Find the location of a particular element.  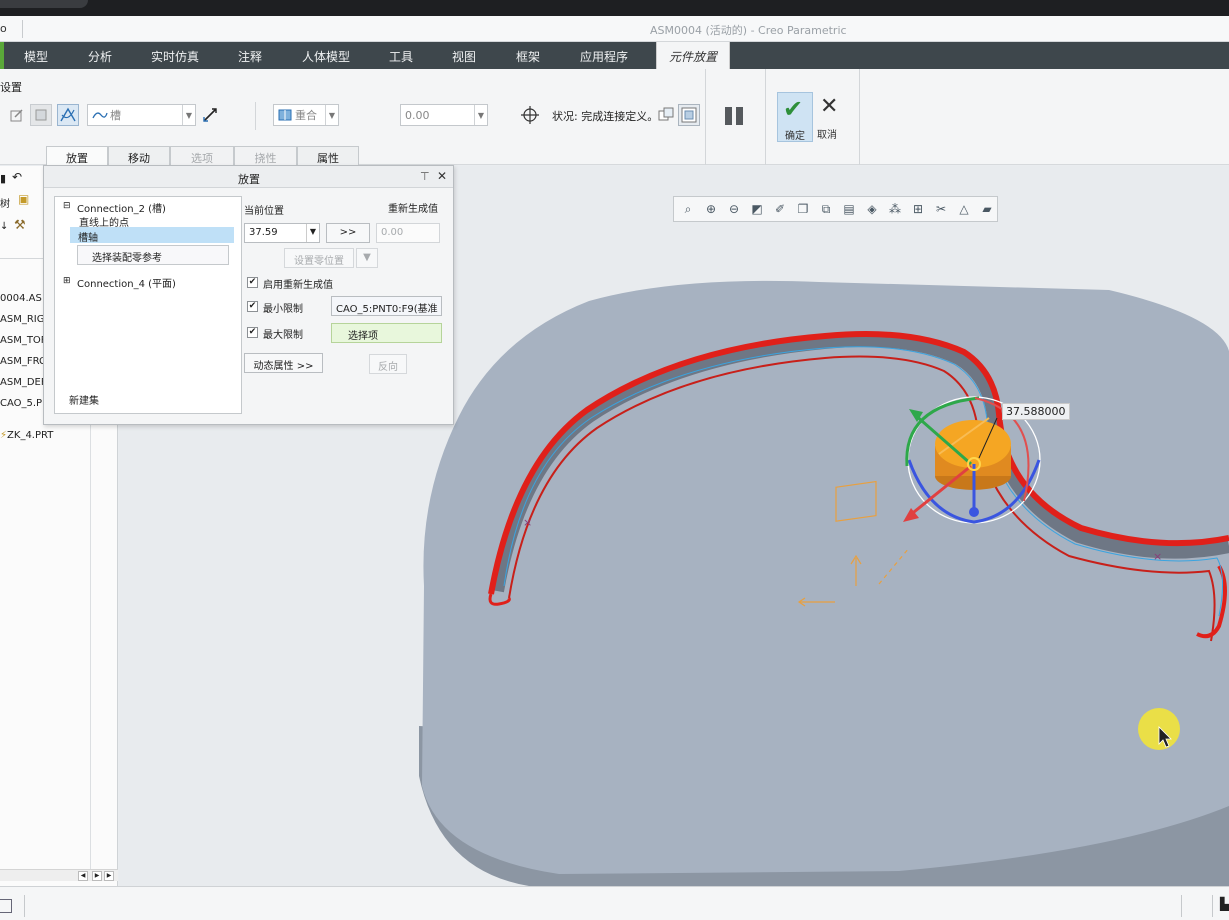

window-title: ASM0004 (活动的) - Creo Parametric is located at coordinates (748, 30).